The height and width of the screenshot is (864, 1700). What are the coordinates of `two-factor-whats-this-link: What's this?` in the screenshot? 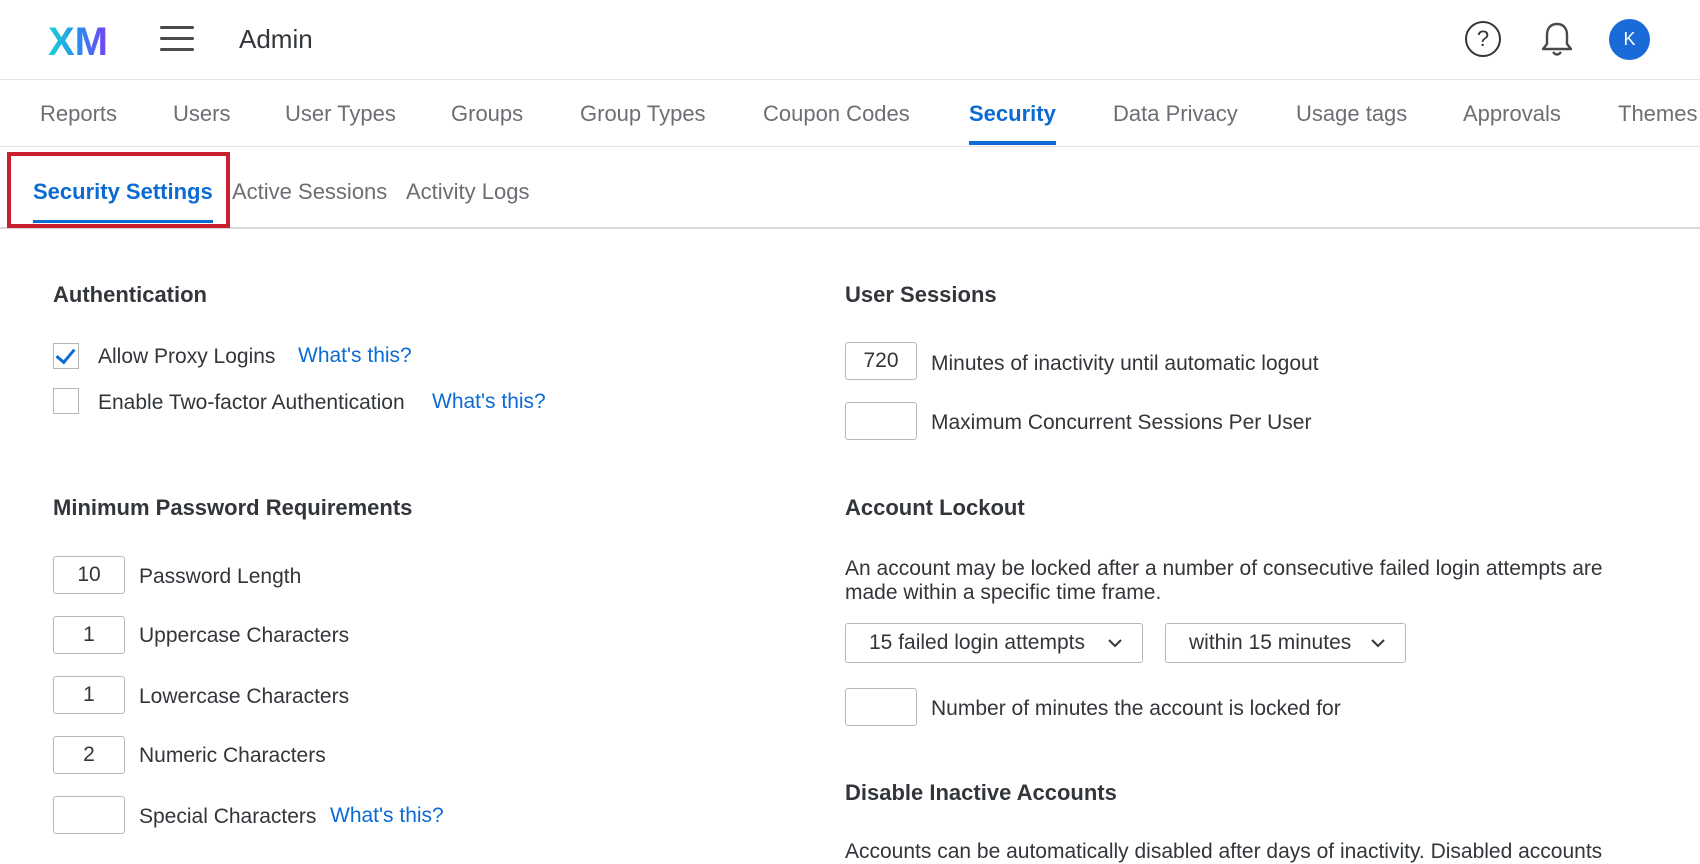 It's located at (489, 402).